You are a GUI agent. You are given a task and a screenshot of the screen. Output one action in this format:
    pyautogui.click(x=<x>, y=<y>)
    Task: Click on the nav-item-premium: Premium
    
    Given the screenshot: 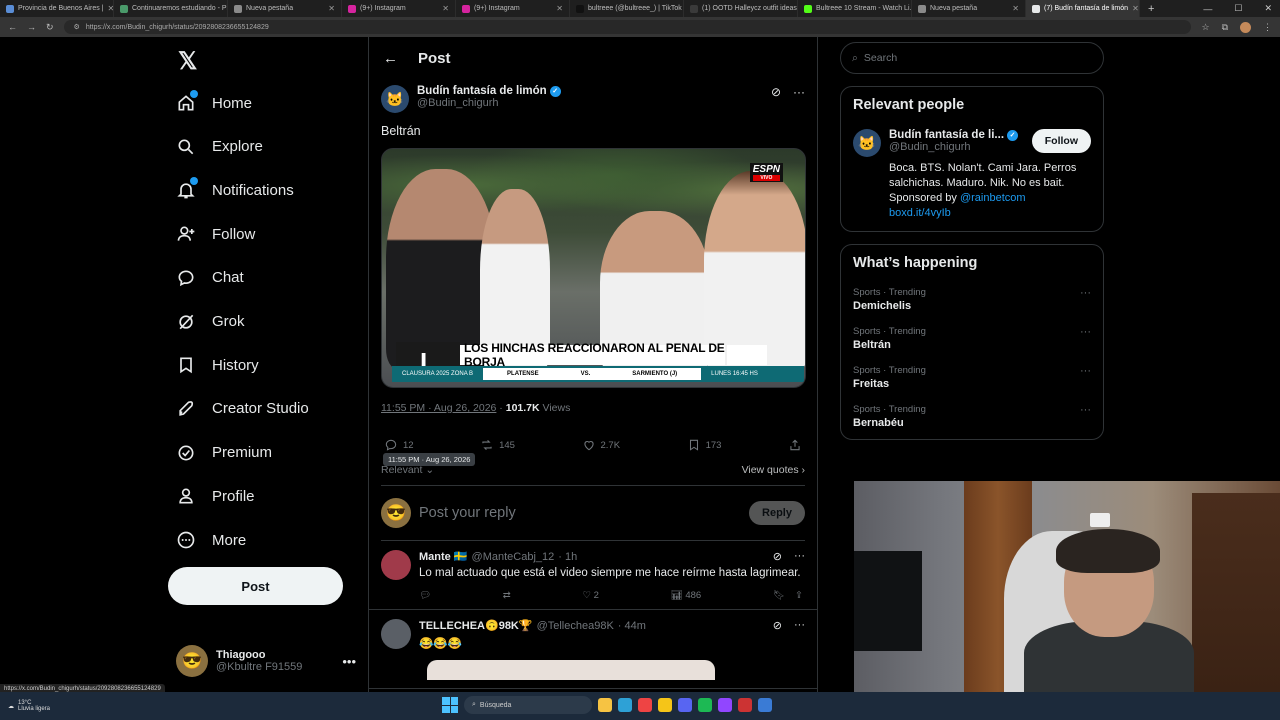 What is the action you would take?
    pyautogui.click(x=224, y=453)
    